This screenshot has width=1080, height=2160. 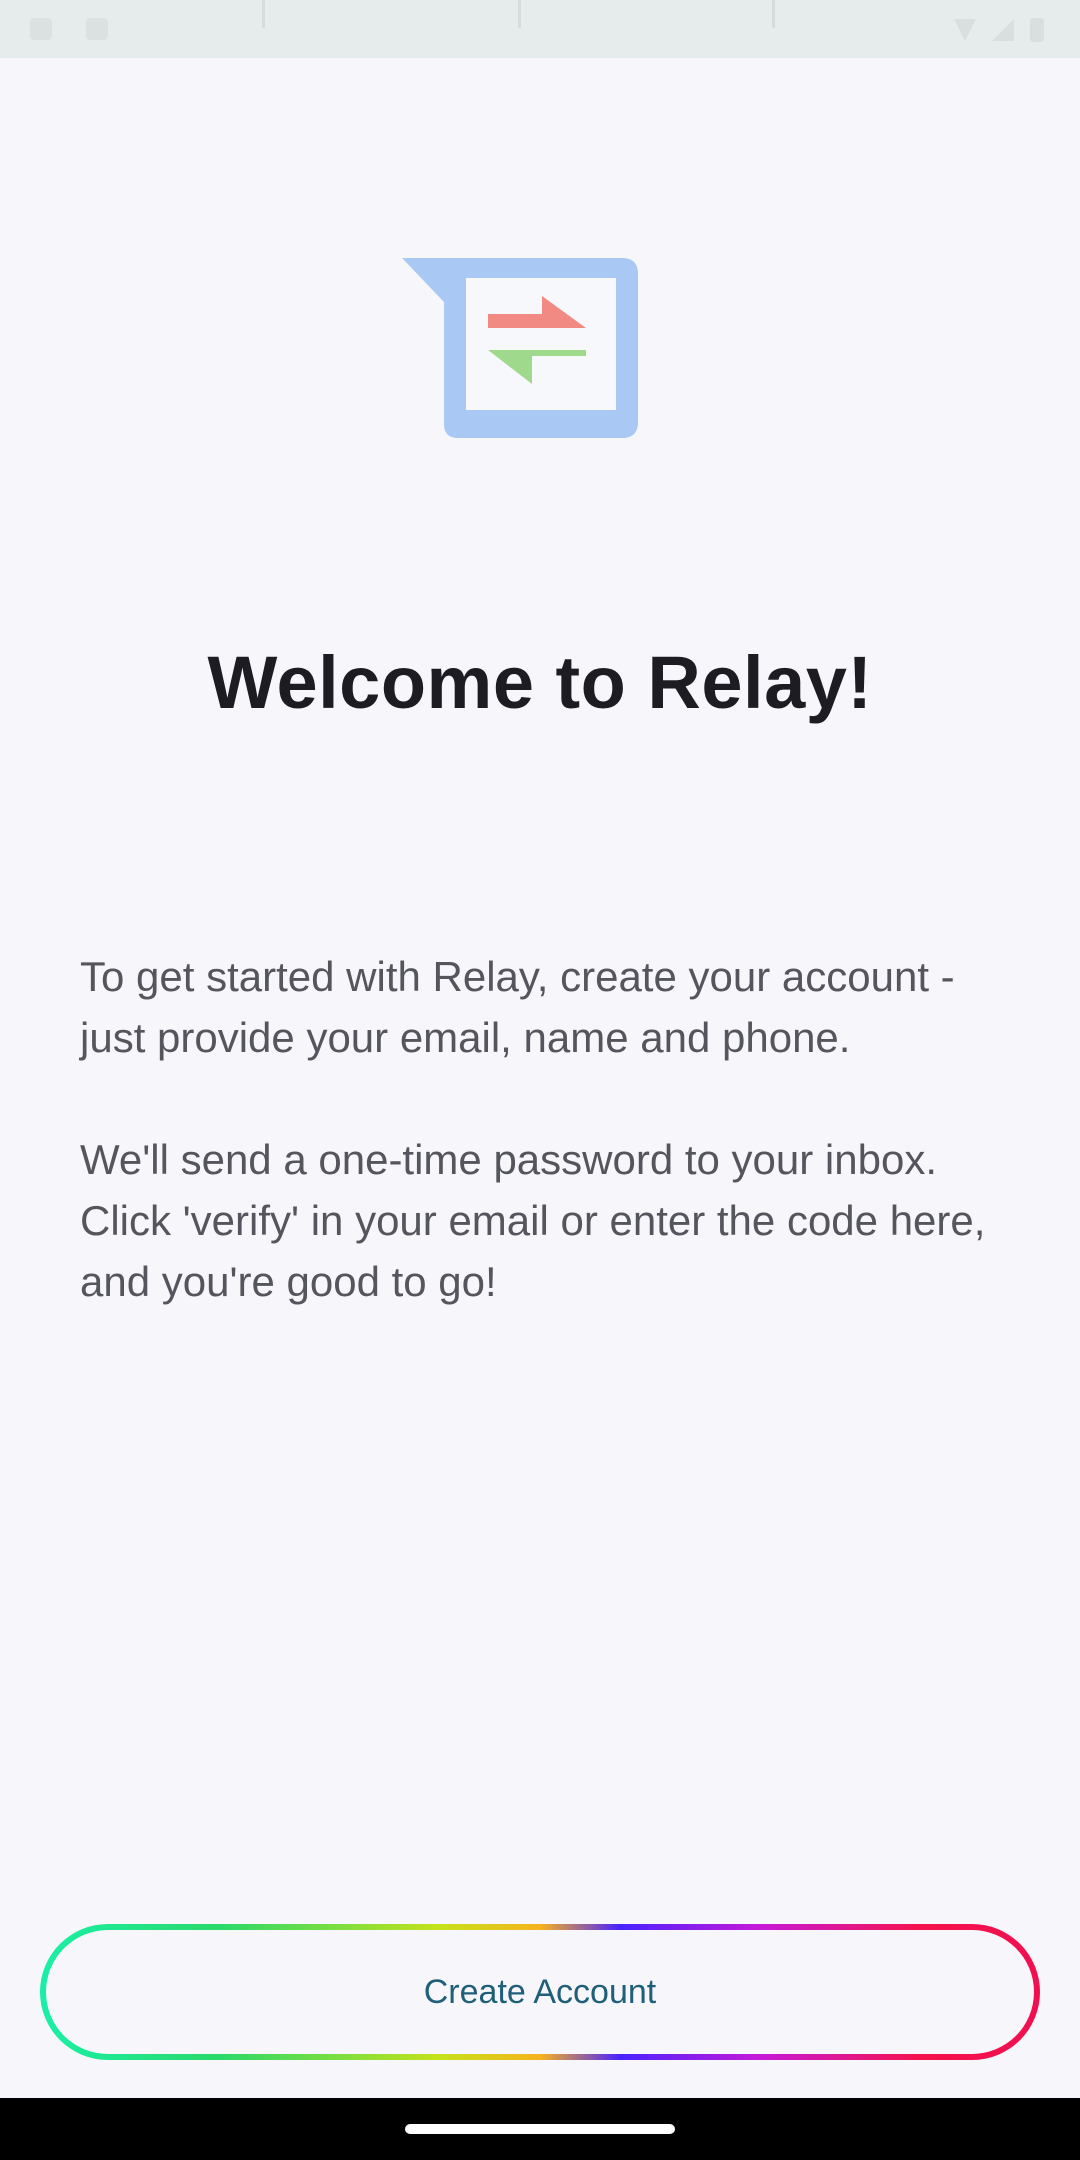 I want to click on battery-icon, so click(x=1037, y=30).